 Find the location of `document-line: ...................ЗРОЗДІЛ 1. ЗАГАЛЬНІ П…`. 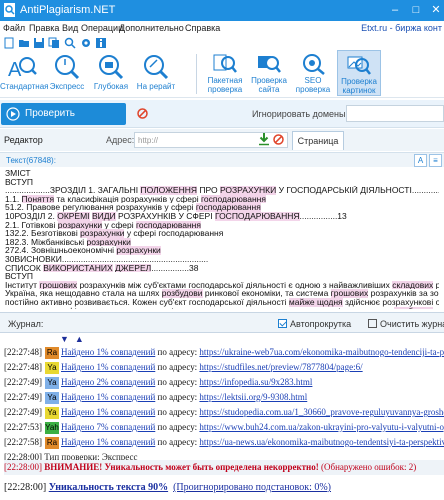

document-line: ...................ЗРОЗДІЛ 1. ЗАГАЛЬНІ П… is located at coordinates (222, 190).